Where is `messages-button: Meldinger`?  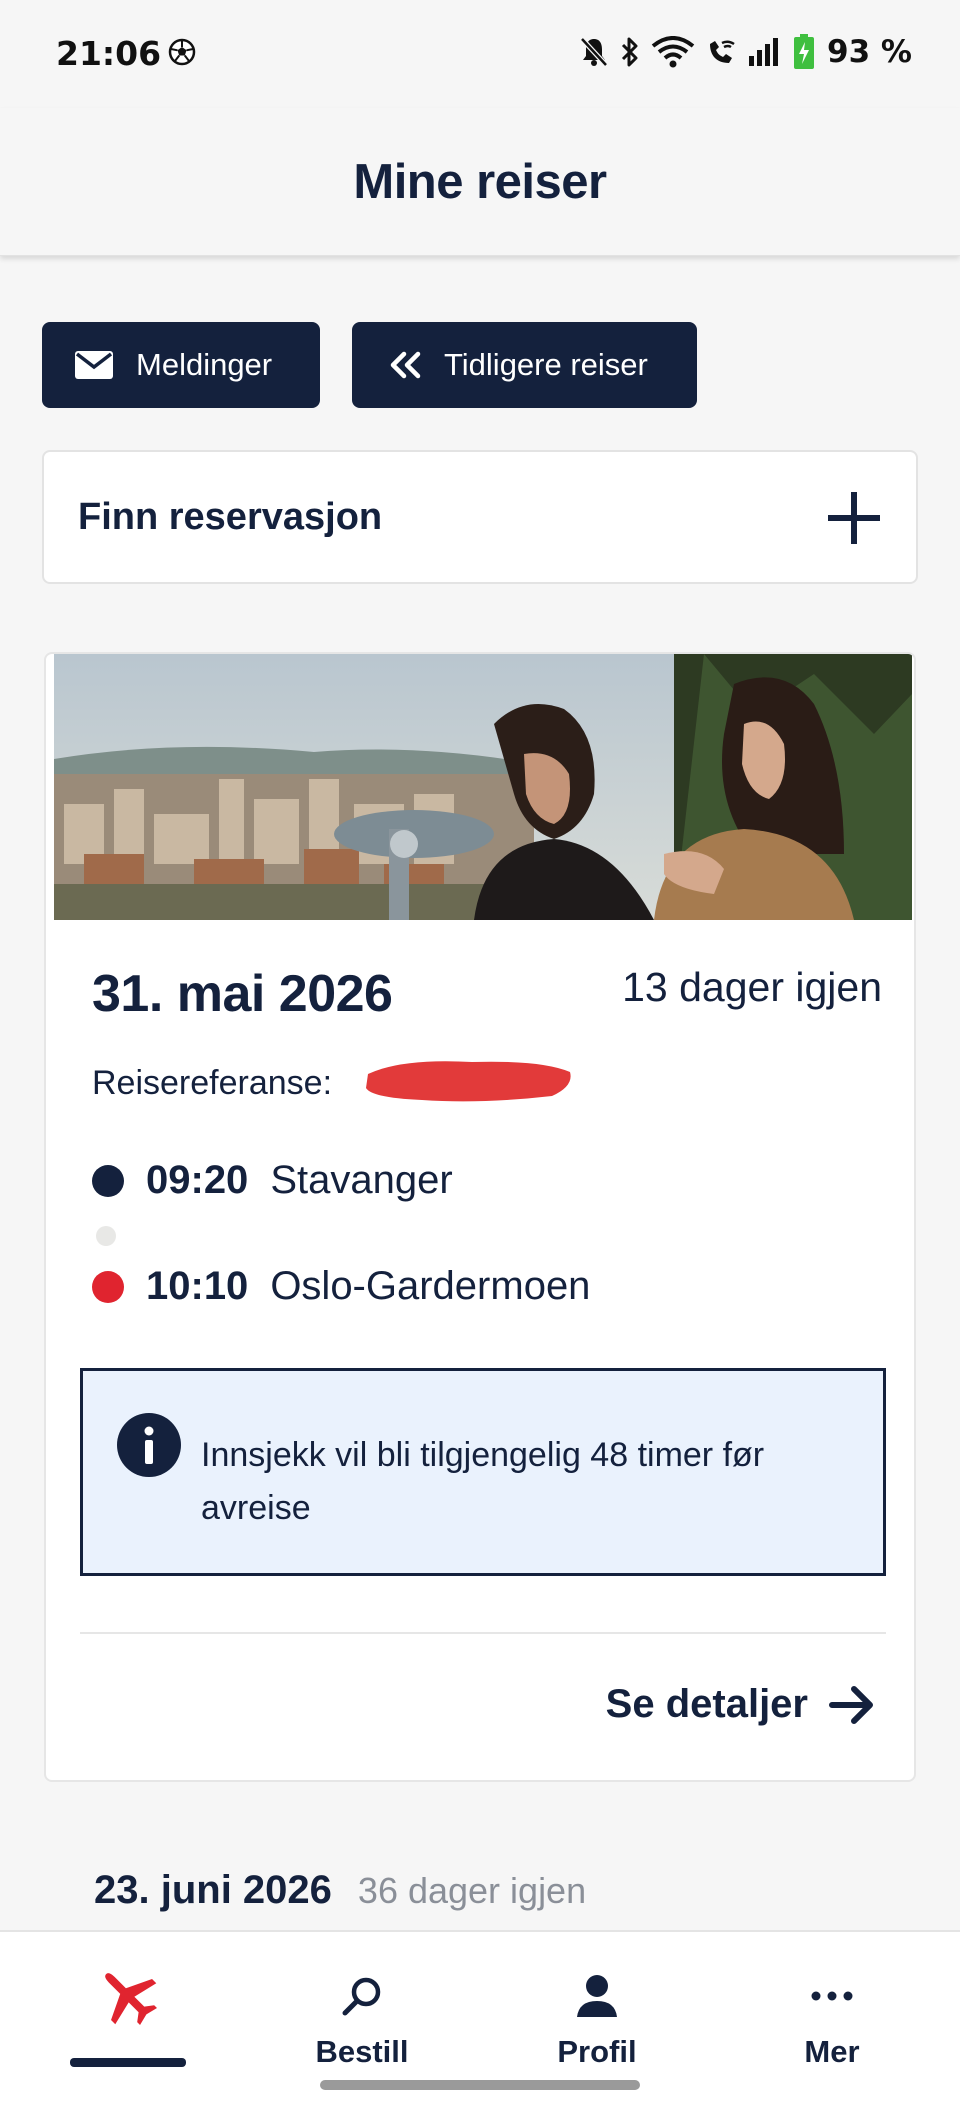
messages-button: Meldinger is located at coordinates (181, 365).